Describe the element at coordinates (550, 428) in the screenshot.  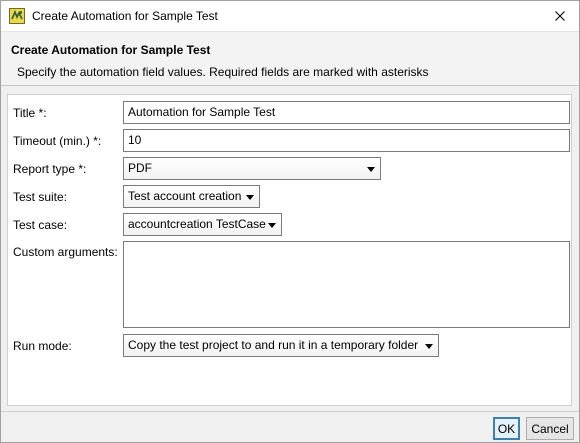
I see `cancel-button: Cancel` at that location.